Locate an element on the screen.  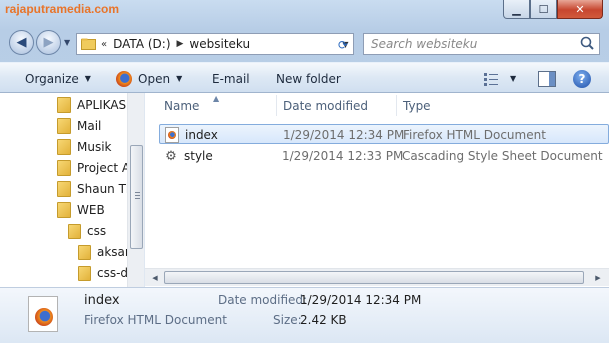
column-type: Type is located at coordinates (417, 105).